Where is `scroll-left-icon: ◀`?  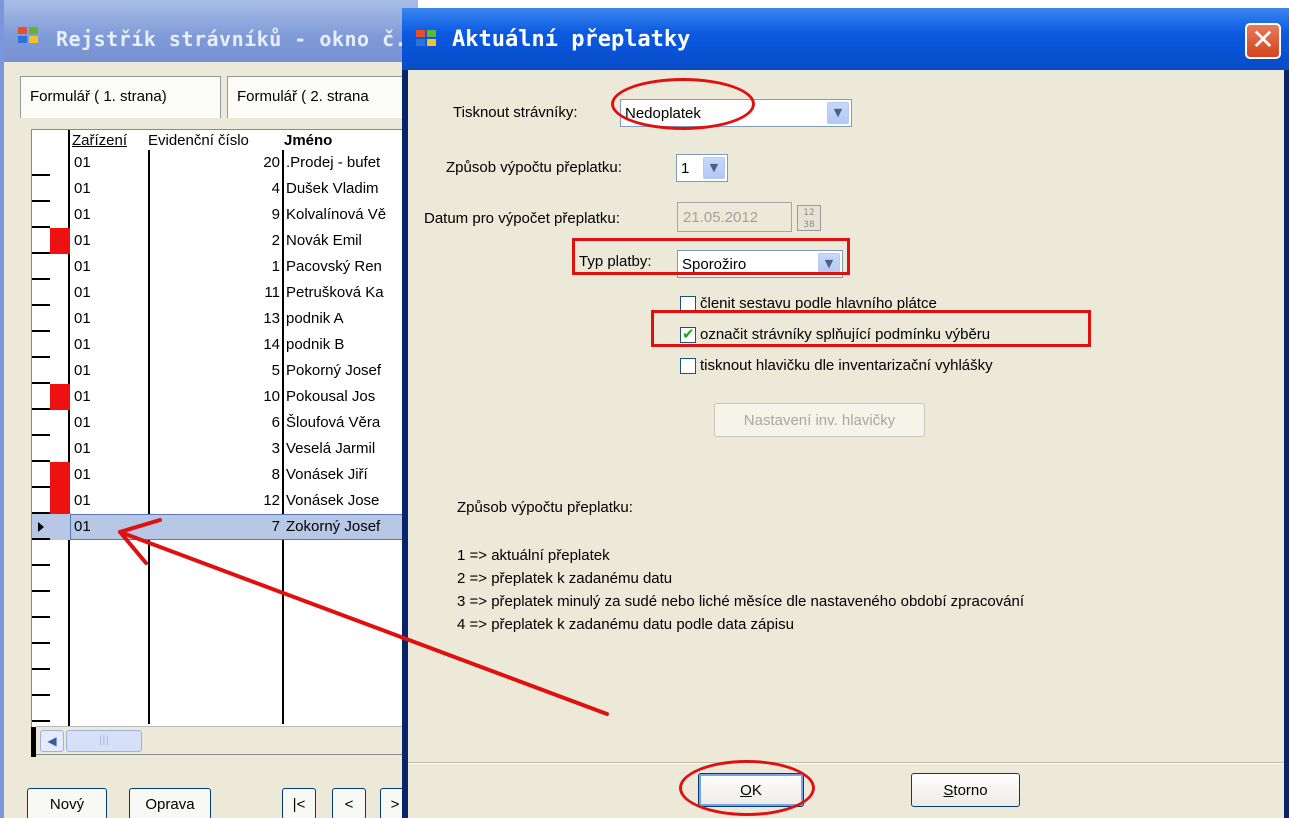
scroll-left-icon: ◀ is located at coordinates (52, 741).